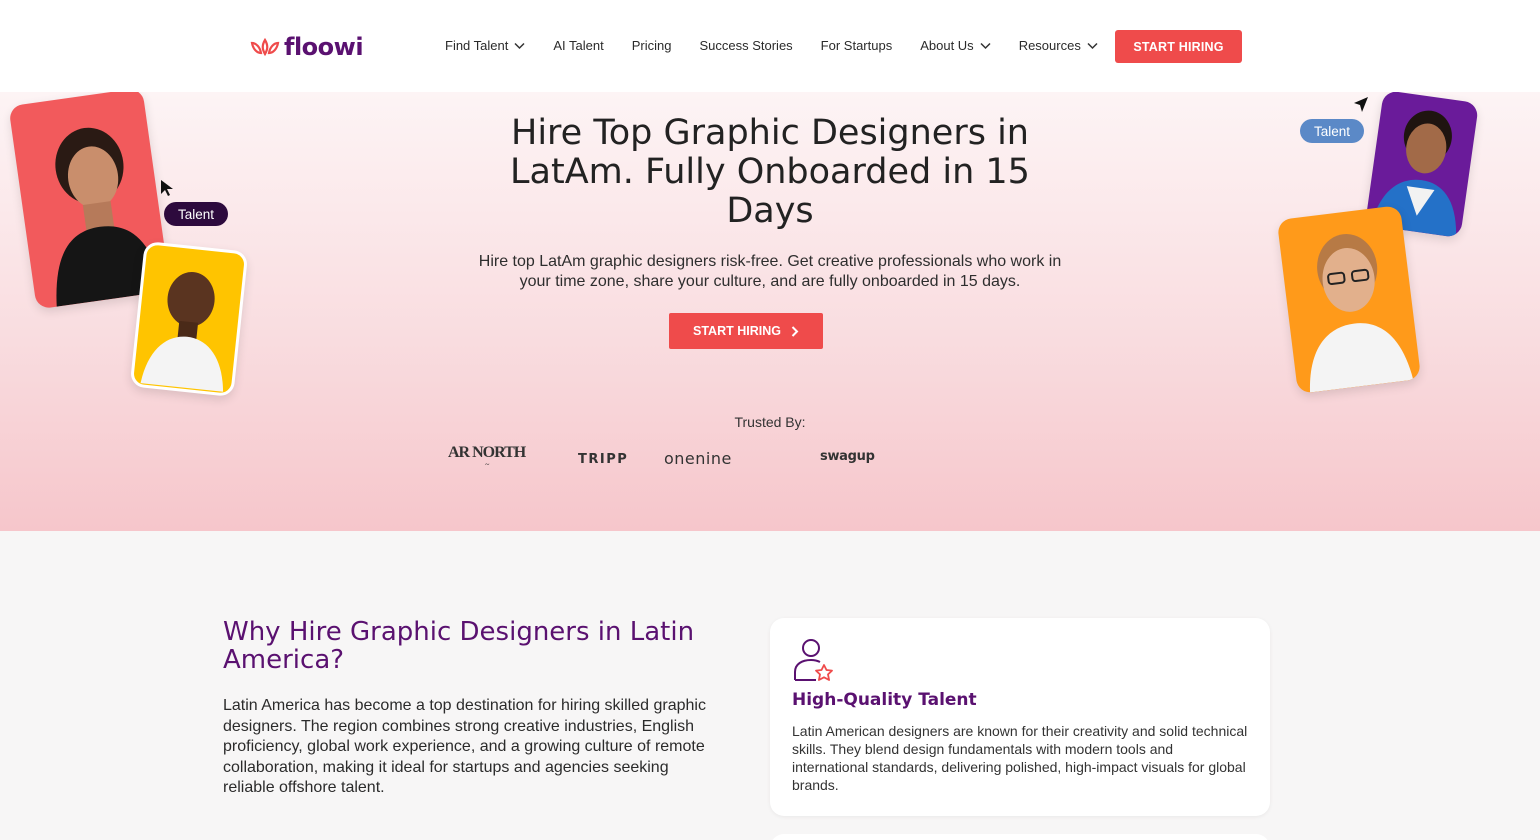  I want to click on nav-label: AI Talent, so click(578, 45).